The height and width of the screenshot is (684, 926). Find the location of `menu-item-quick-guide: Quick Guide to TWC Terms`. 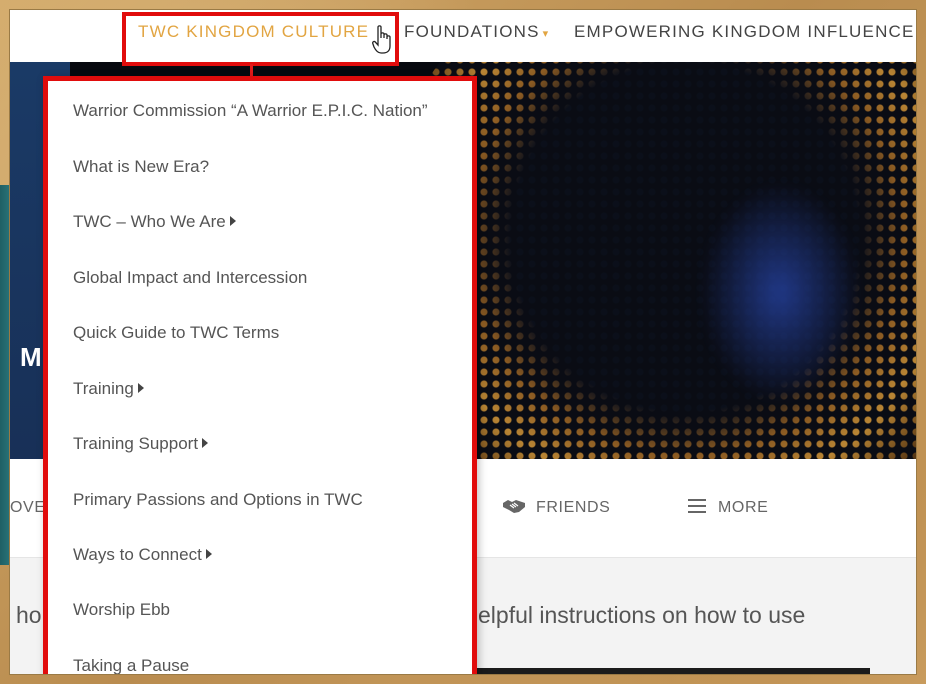

menu-item-quick-guide: Quick Guide to TWC Terms is located at coordinates (176, 333).